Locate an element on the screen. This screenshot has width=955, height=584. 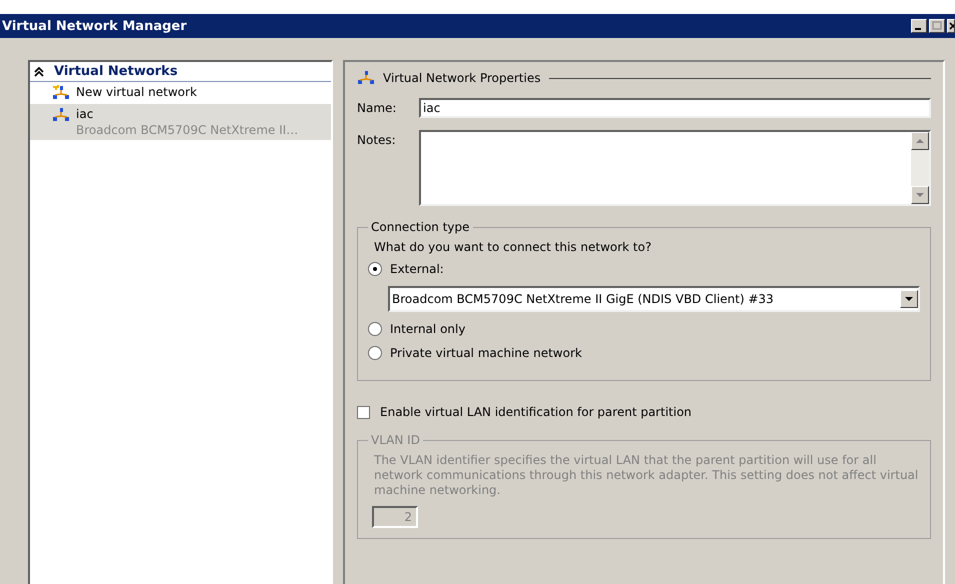
group-title: Connection type is located at coordinates (420, 227).